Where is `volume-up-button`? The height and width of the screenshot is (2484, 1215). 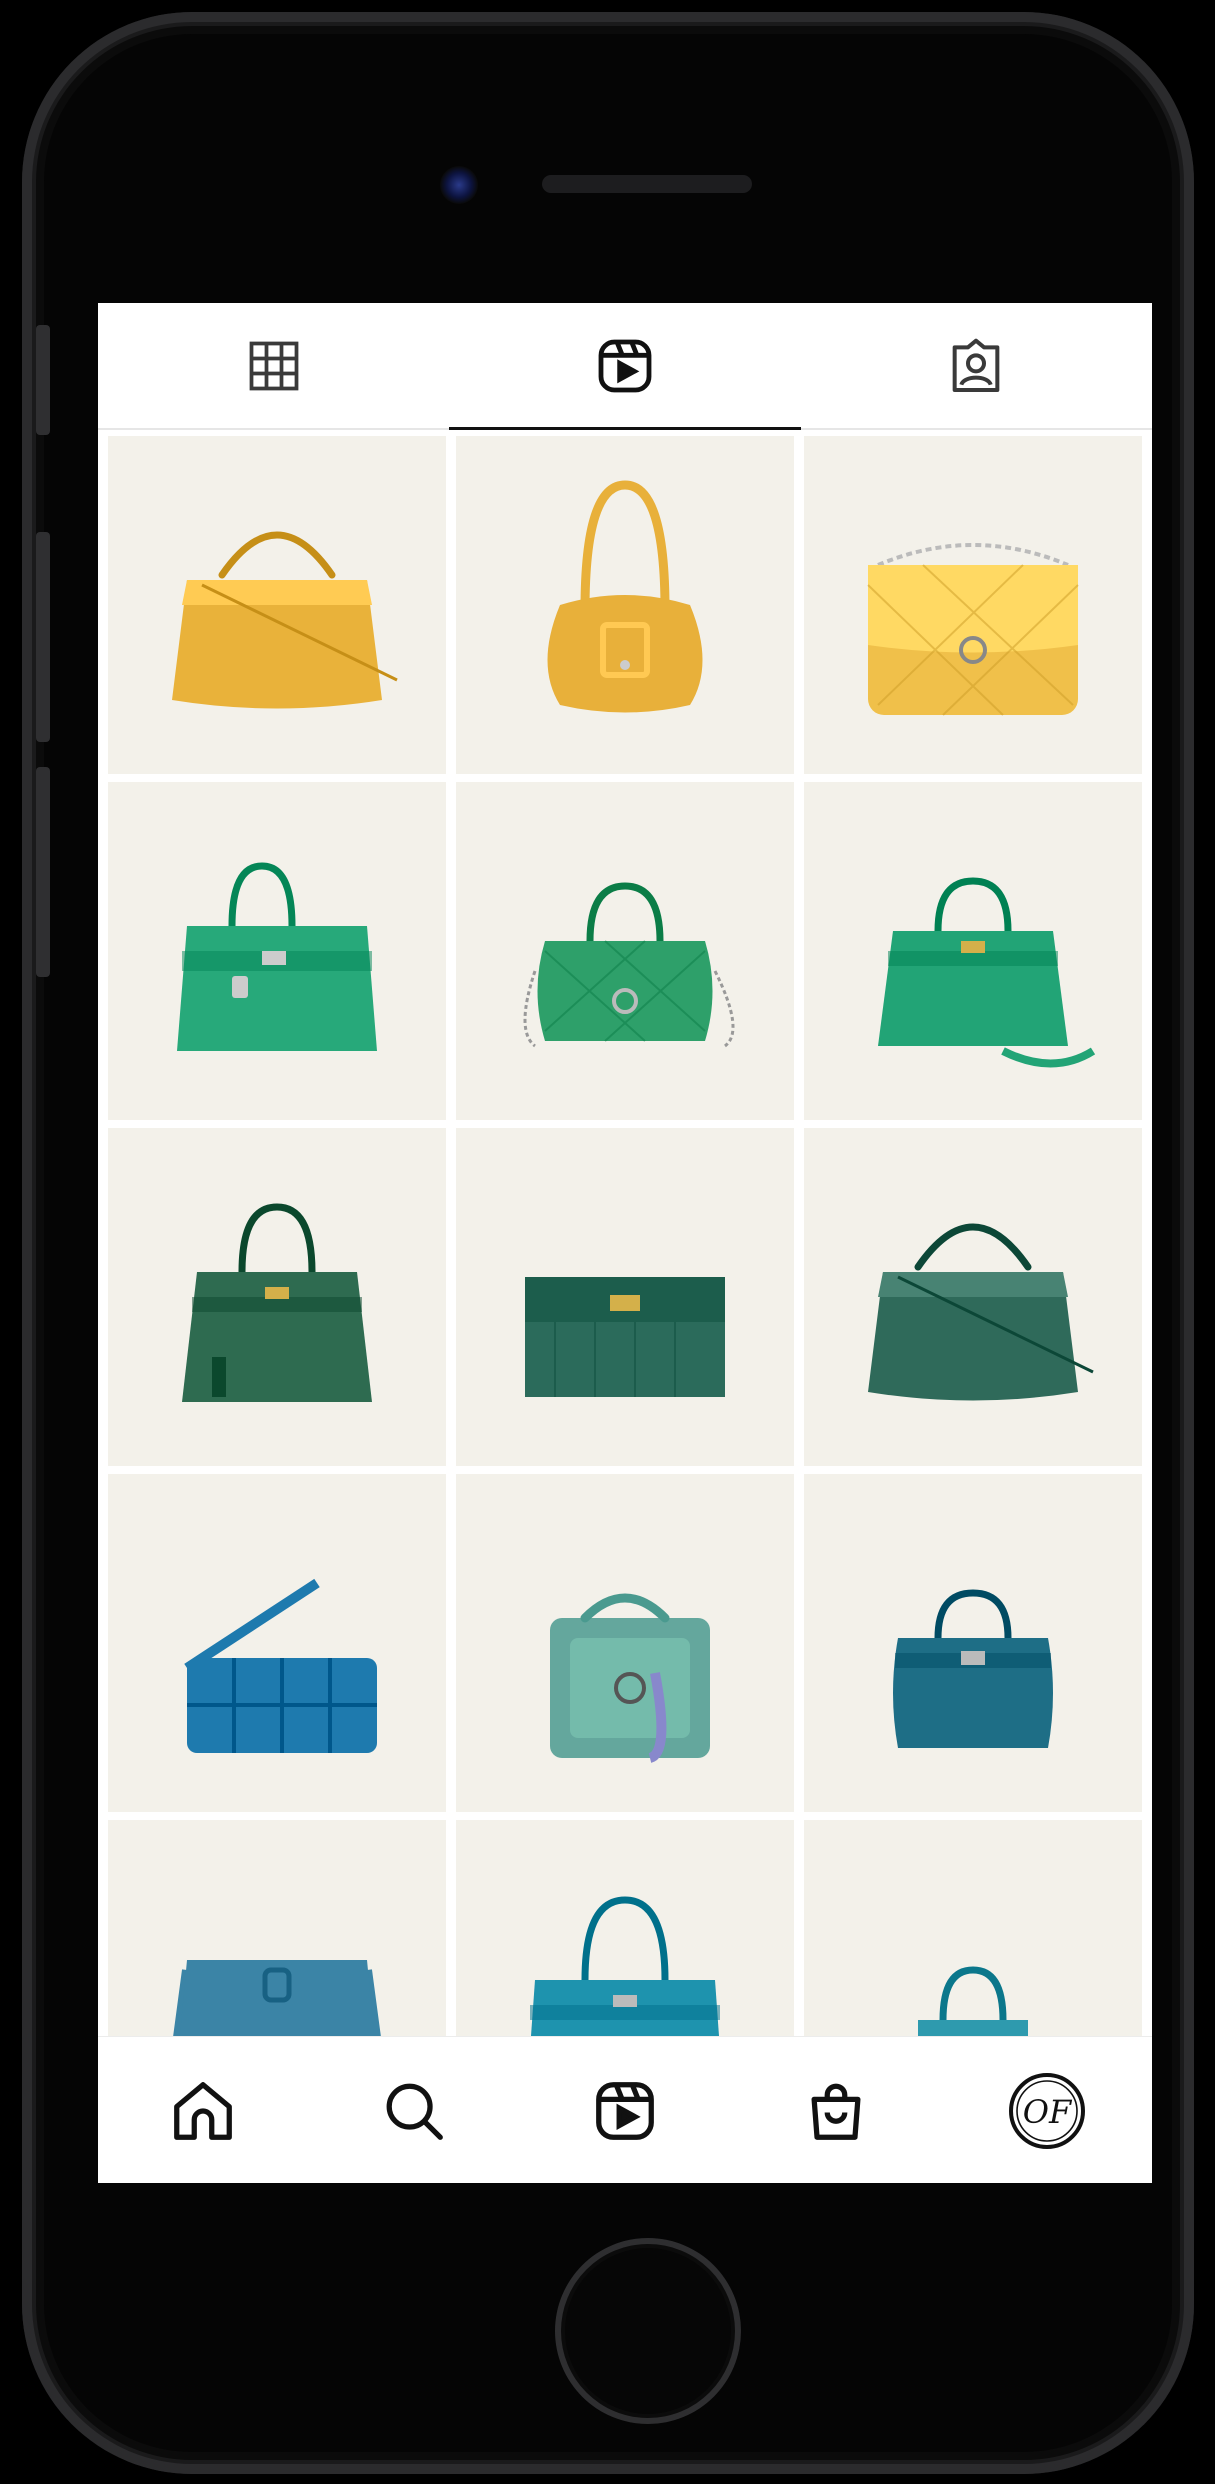 volume-up-button is located at coordinates (43, 637).